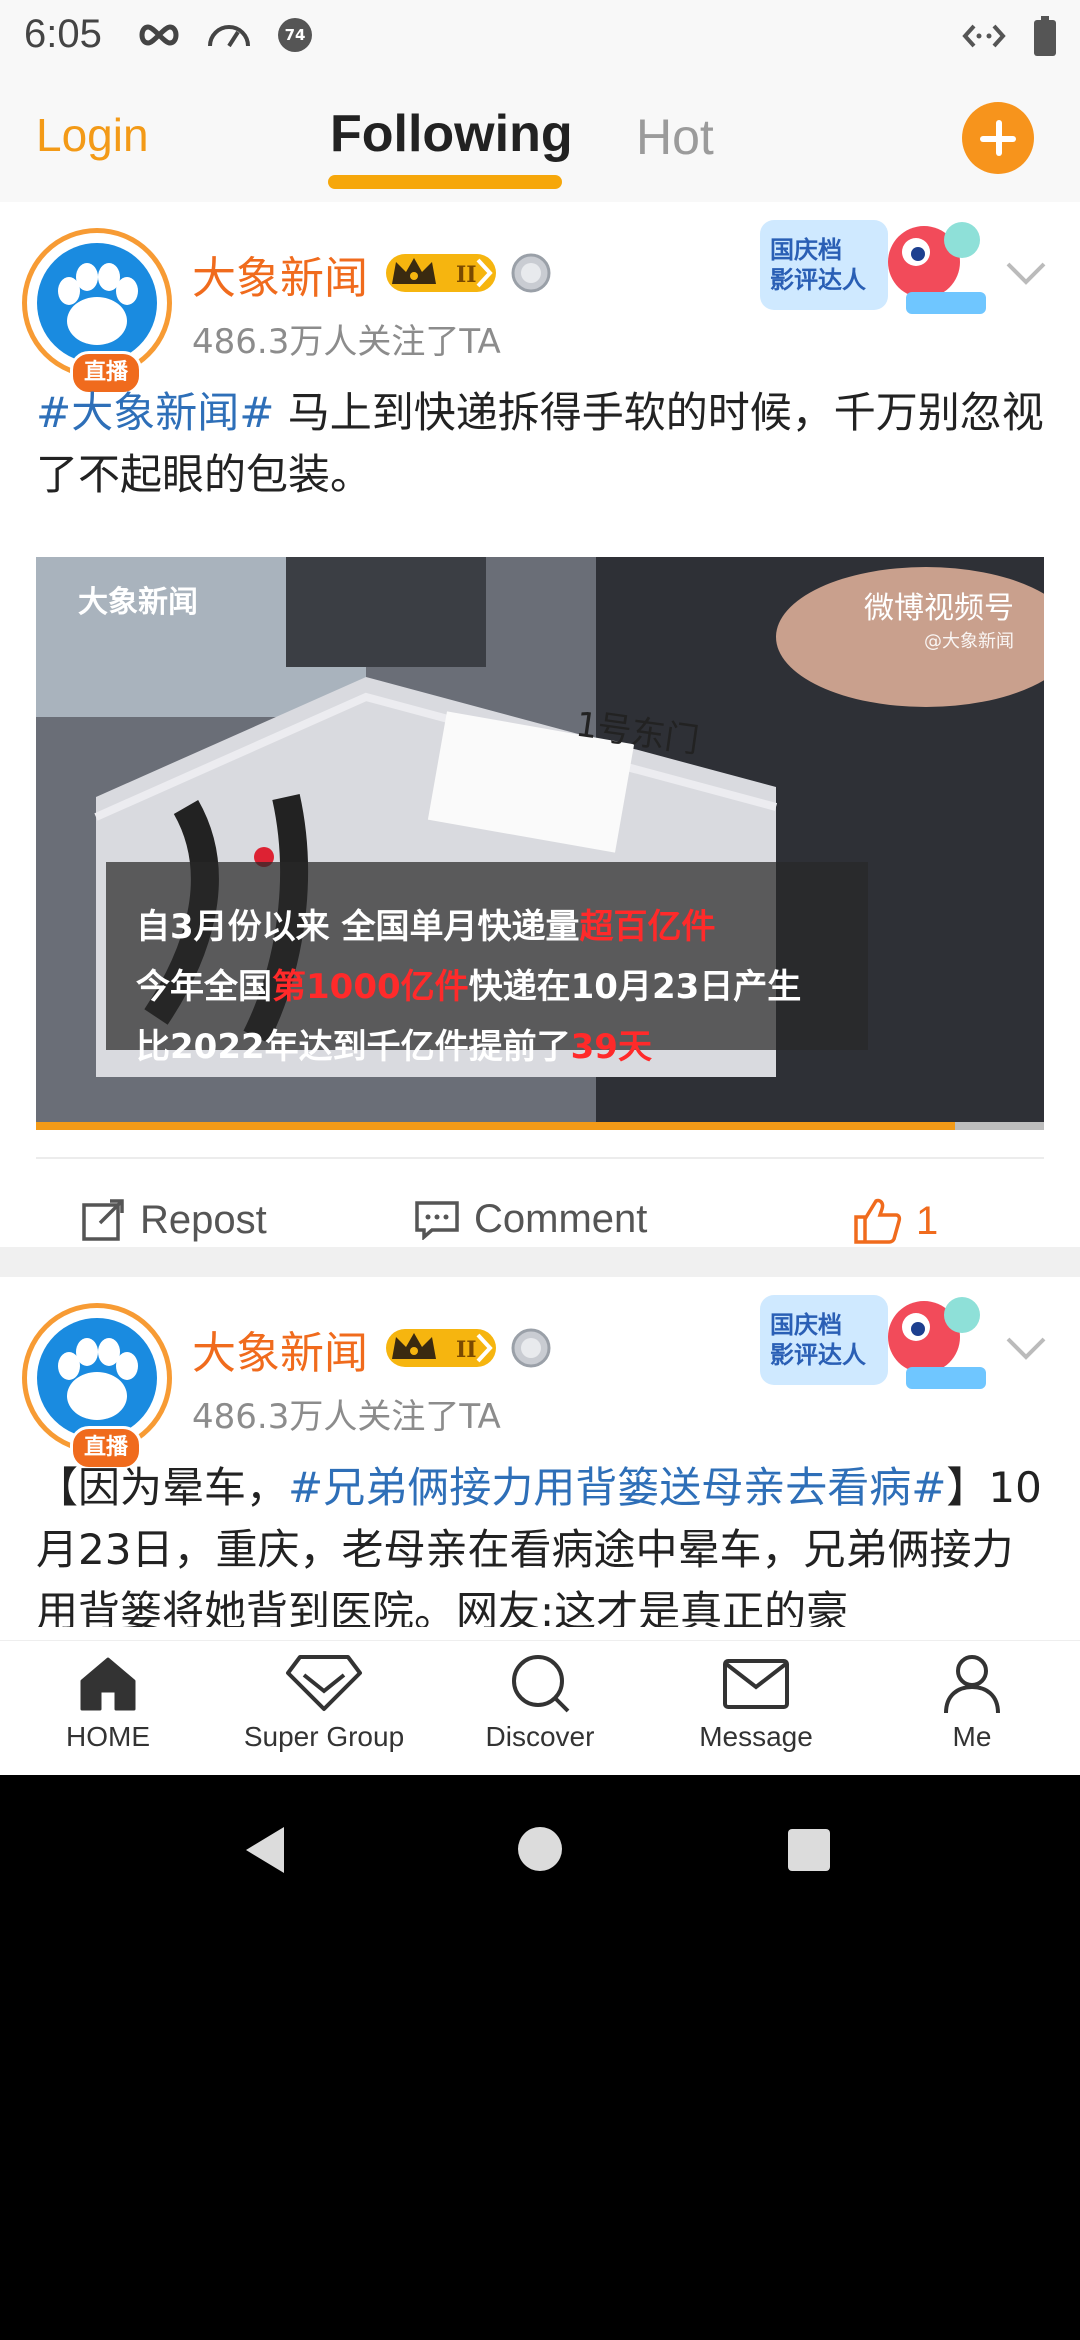 The height and width of the screenshot is (2340, 1080). What do you see at coordinates (878, 1221) in the screenshot?
I see `thumbs-up-icon` at bounding box center [878, 1221].